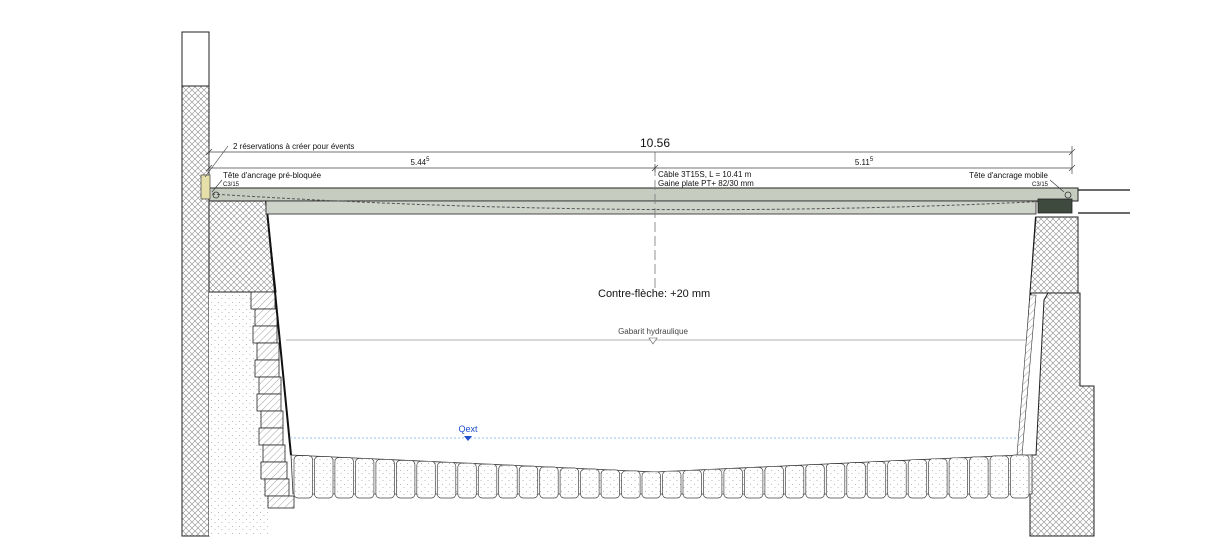  What do you see at coordinates (706, 183) in the screenshot?
I see `duct-label: Gaine plate PT+ 82/30 mm` at bounding box center [706, 183].